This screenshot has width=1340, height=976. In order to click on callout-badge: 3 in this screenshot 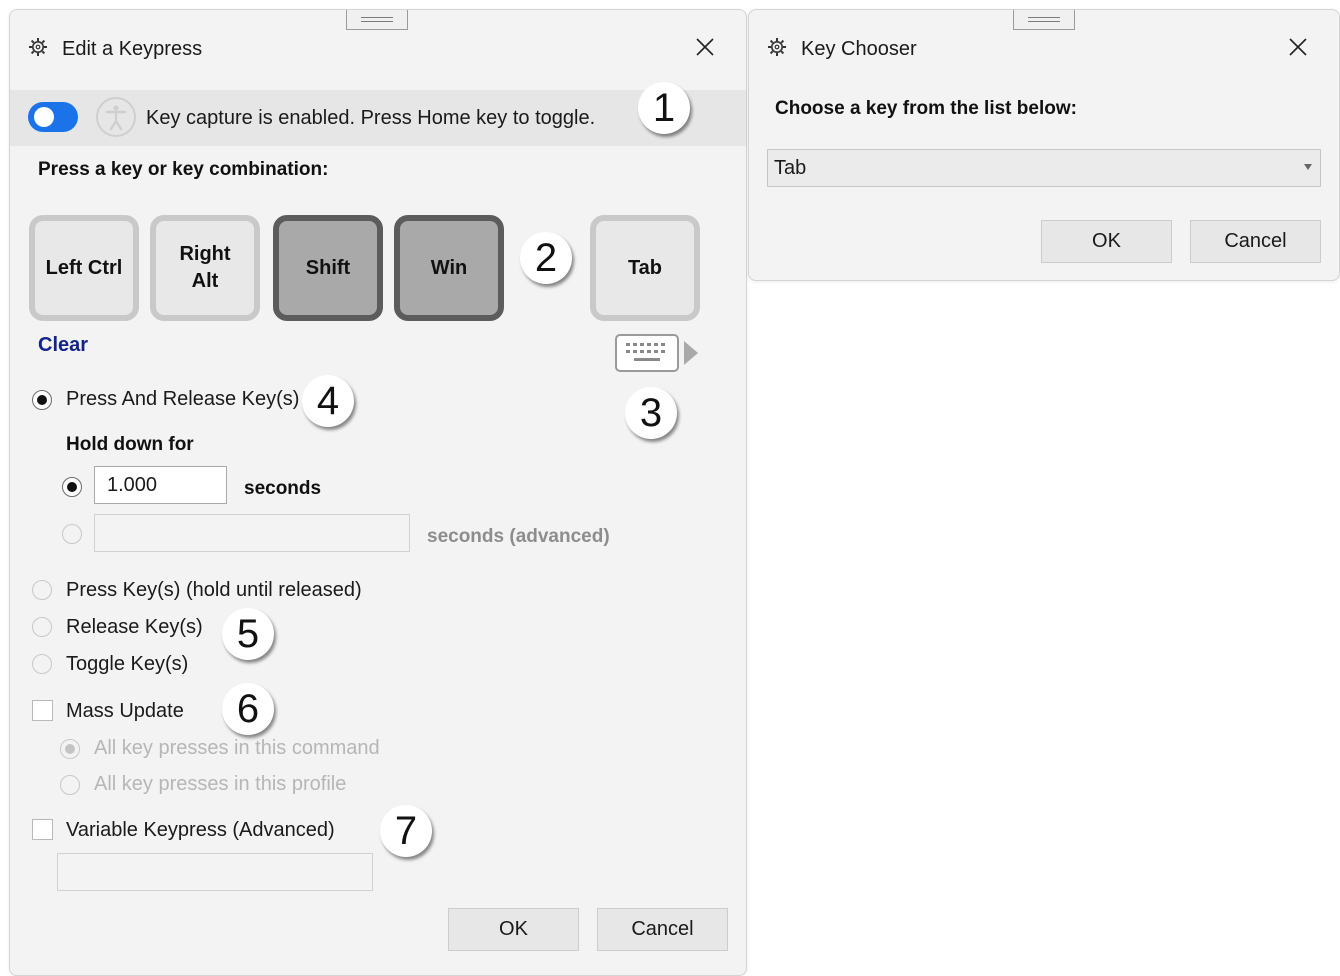, I will do `click(651, 413)`.